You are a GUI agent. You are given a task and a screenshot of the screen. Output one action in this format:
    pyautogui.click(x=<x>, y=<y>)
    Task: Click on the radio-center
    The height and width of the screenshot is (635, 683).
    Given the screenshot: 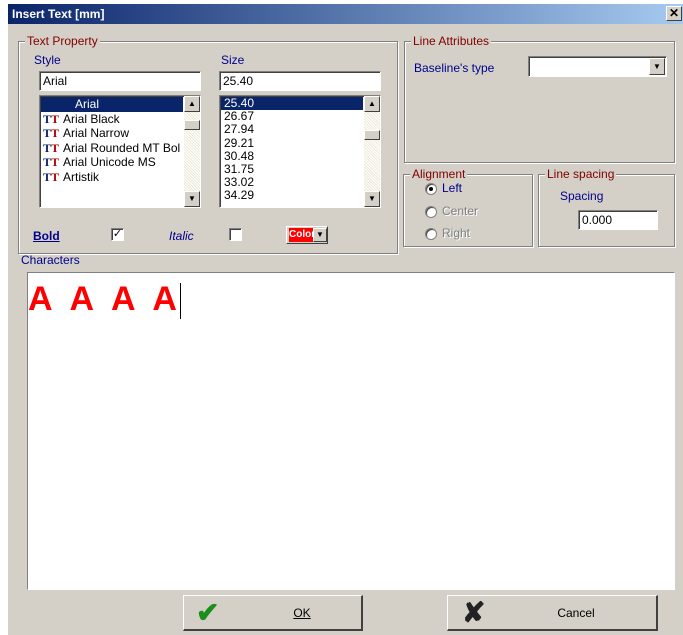 What is the action you would take?
    pyautogui.click(x=431, y=211)
    